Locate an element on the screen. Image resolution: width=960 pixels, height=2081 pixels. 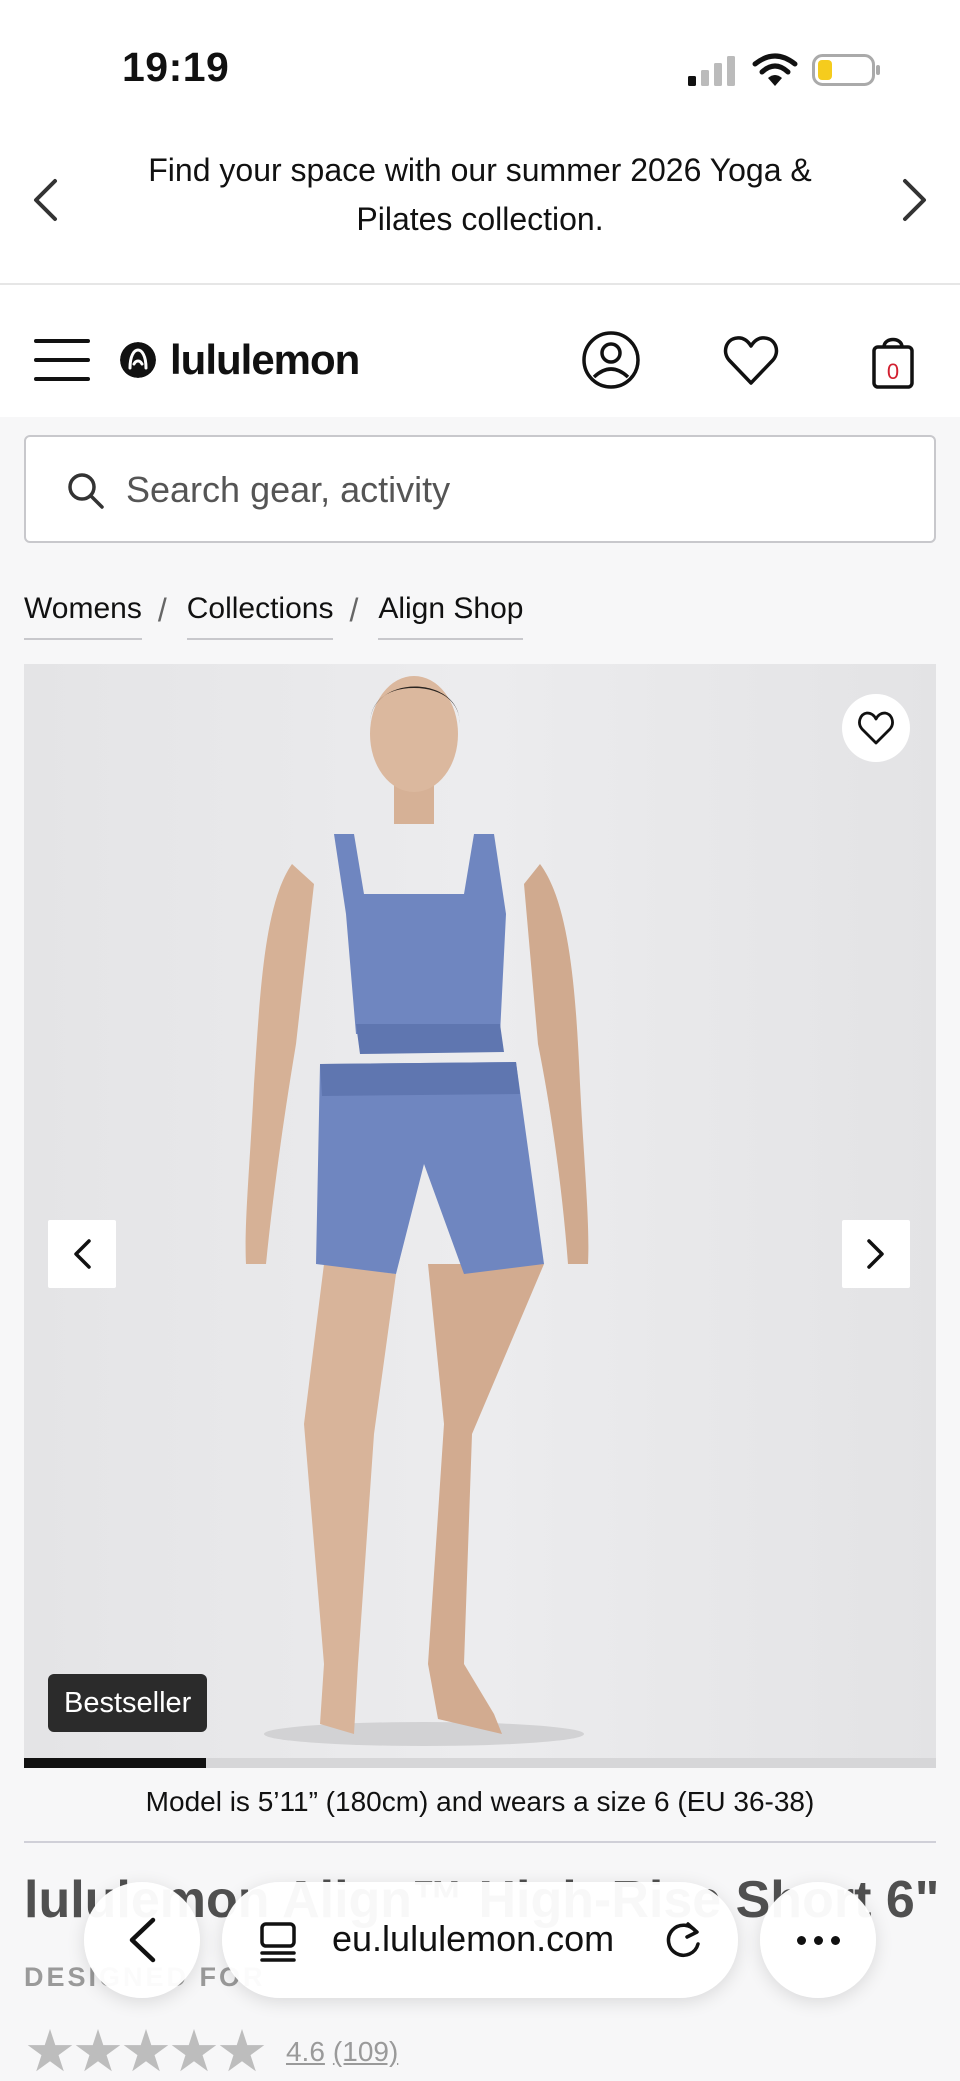
promo-prev-button is located at coordinates (45, 200).